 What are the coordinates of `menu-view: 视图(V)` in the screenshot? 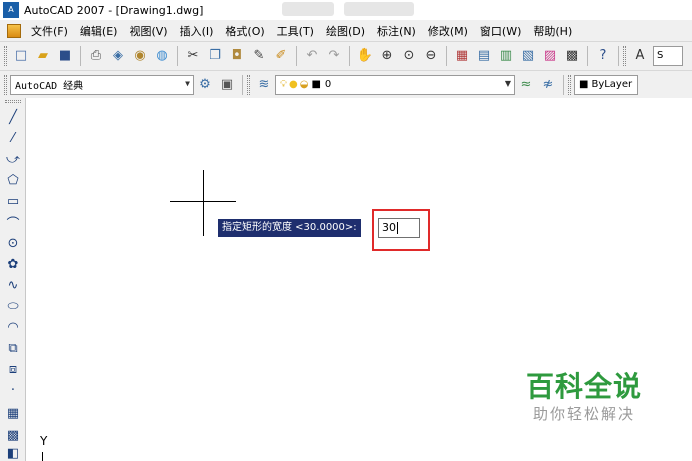 It's located at (148, 31).